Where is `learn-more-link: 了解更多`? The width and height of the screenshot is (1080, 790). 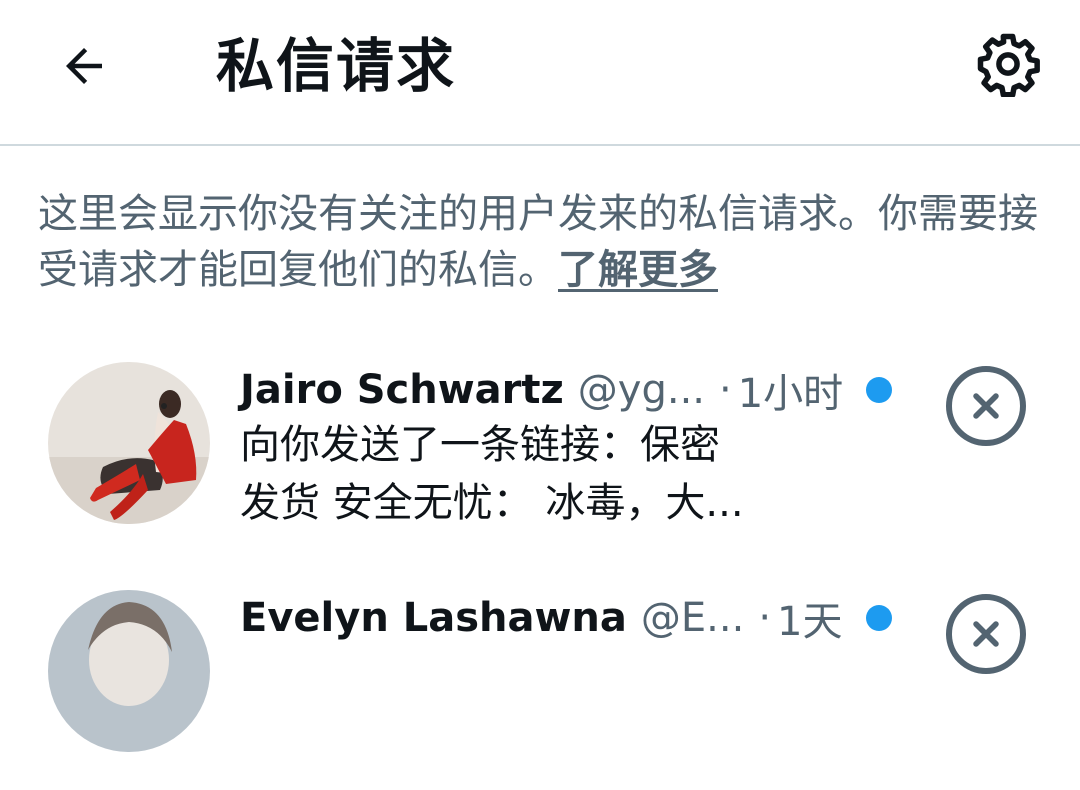 learn-more-link: 了解更多 is located at coordinates (638, 270).